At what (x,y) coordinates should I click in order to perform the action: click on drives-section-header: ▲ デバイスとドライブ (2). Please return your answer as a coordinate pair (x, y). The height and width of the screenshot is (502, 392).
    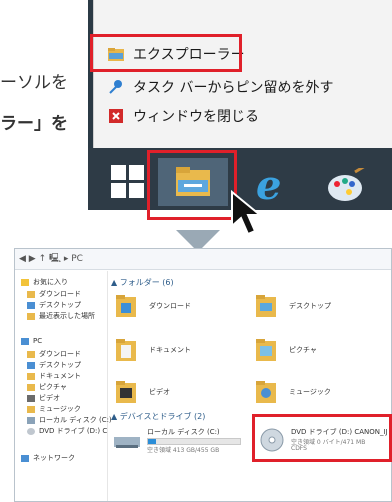
    Looking at the image, I should click on (158, 416).